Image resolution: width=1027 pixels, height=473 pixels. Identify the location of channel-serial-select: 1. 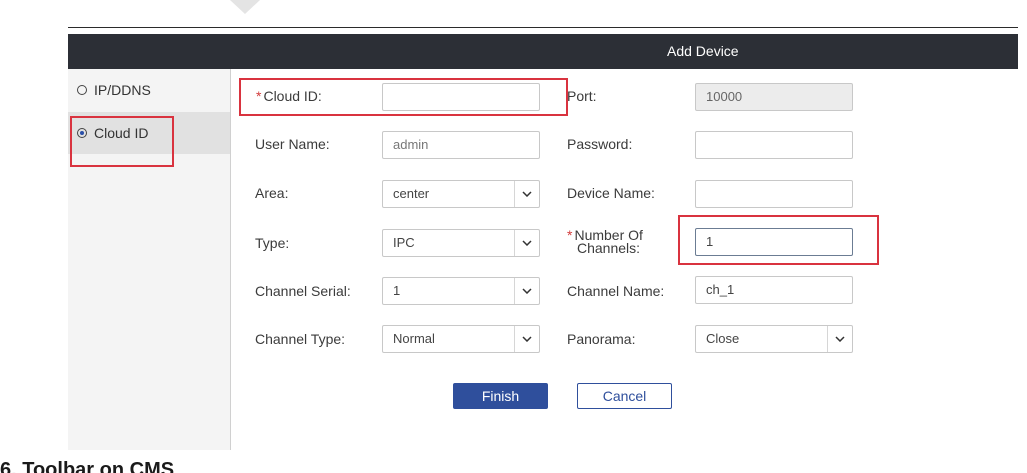
(461, 291).